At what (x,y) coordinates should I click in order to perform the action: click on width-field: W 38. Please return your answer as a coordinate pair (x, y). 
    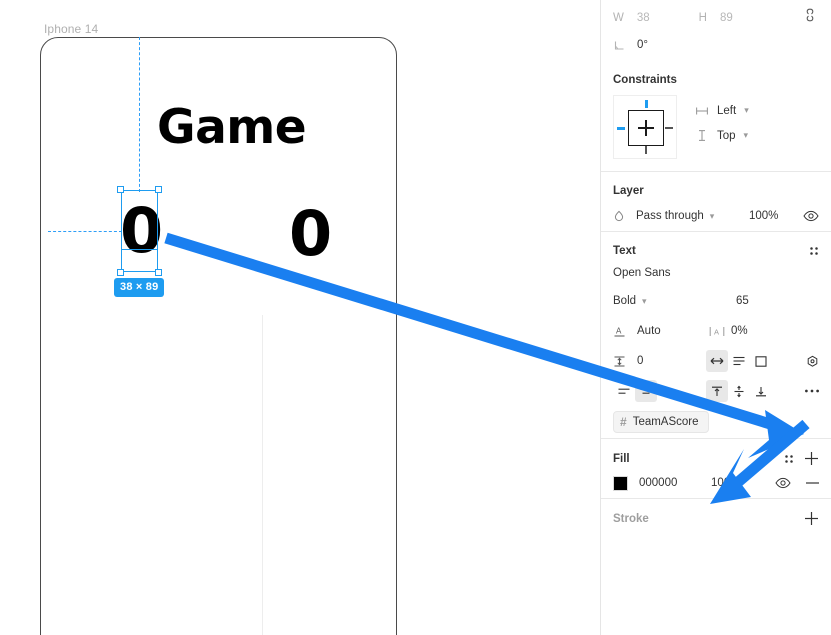
    Looking at the image, I should click on (631, 18).